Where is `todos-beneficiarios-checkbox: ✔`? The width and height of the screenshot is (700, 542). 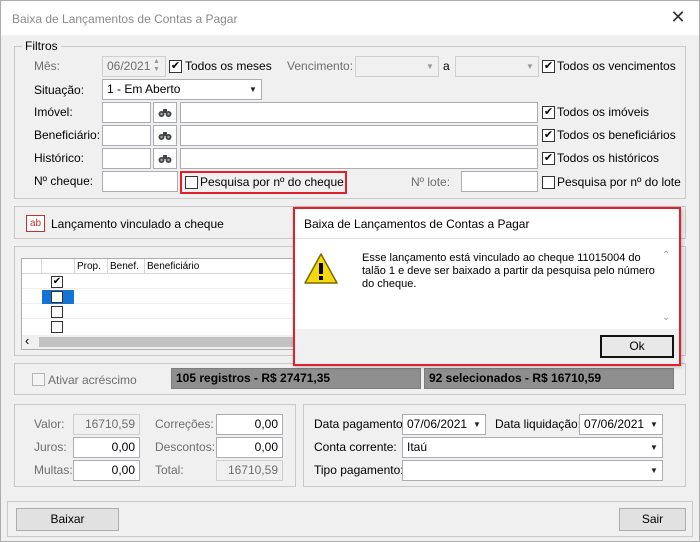 todos-beneficiarios-checkbox: ✔ is located at coordinates (548, 135).